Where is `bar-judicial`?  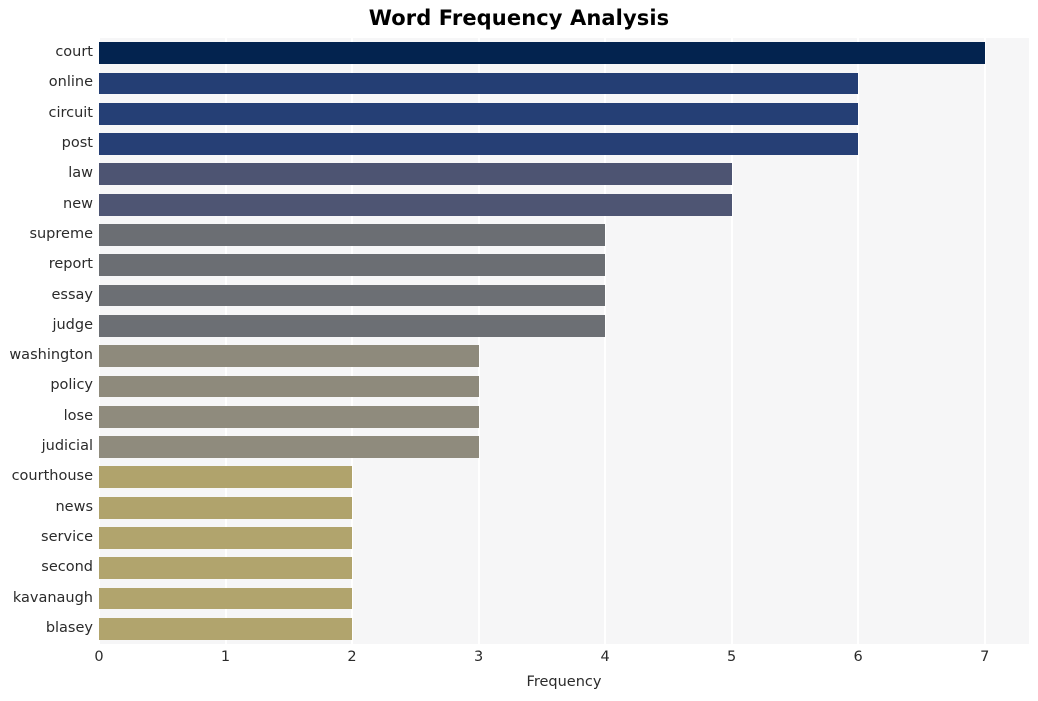
bar-judicial is located at coordinates (289, 447).